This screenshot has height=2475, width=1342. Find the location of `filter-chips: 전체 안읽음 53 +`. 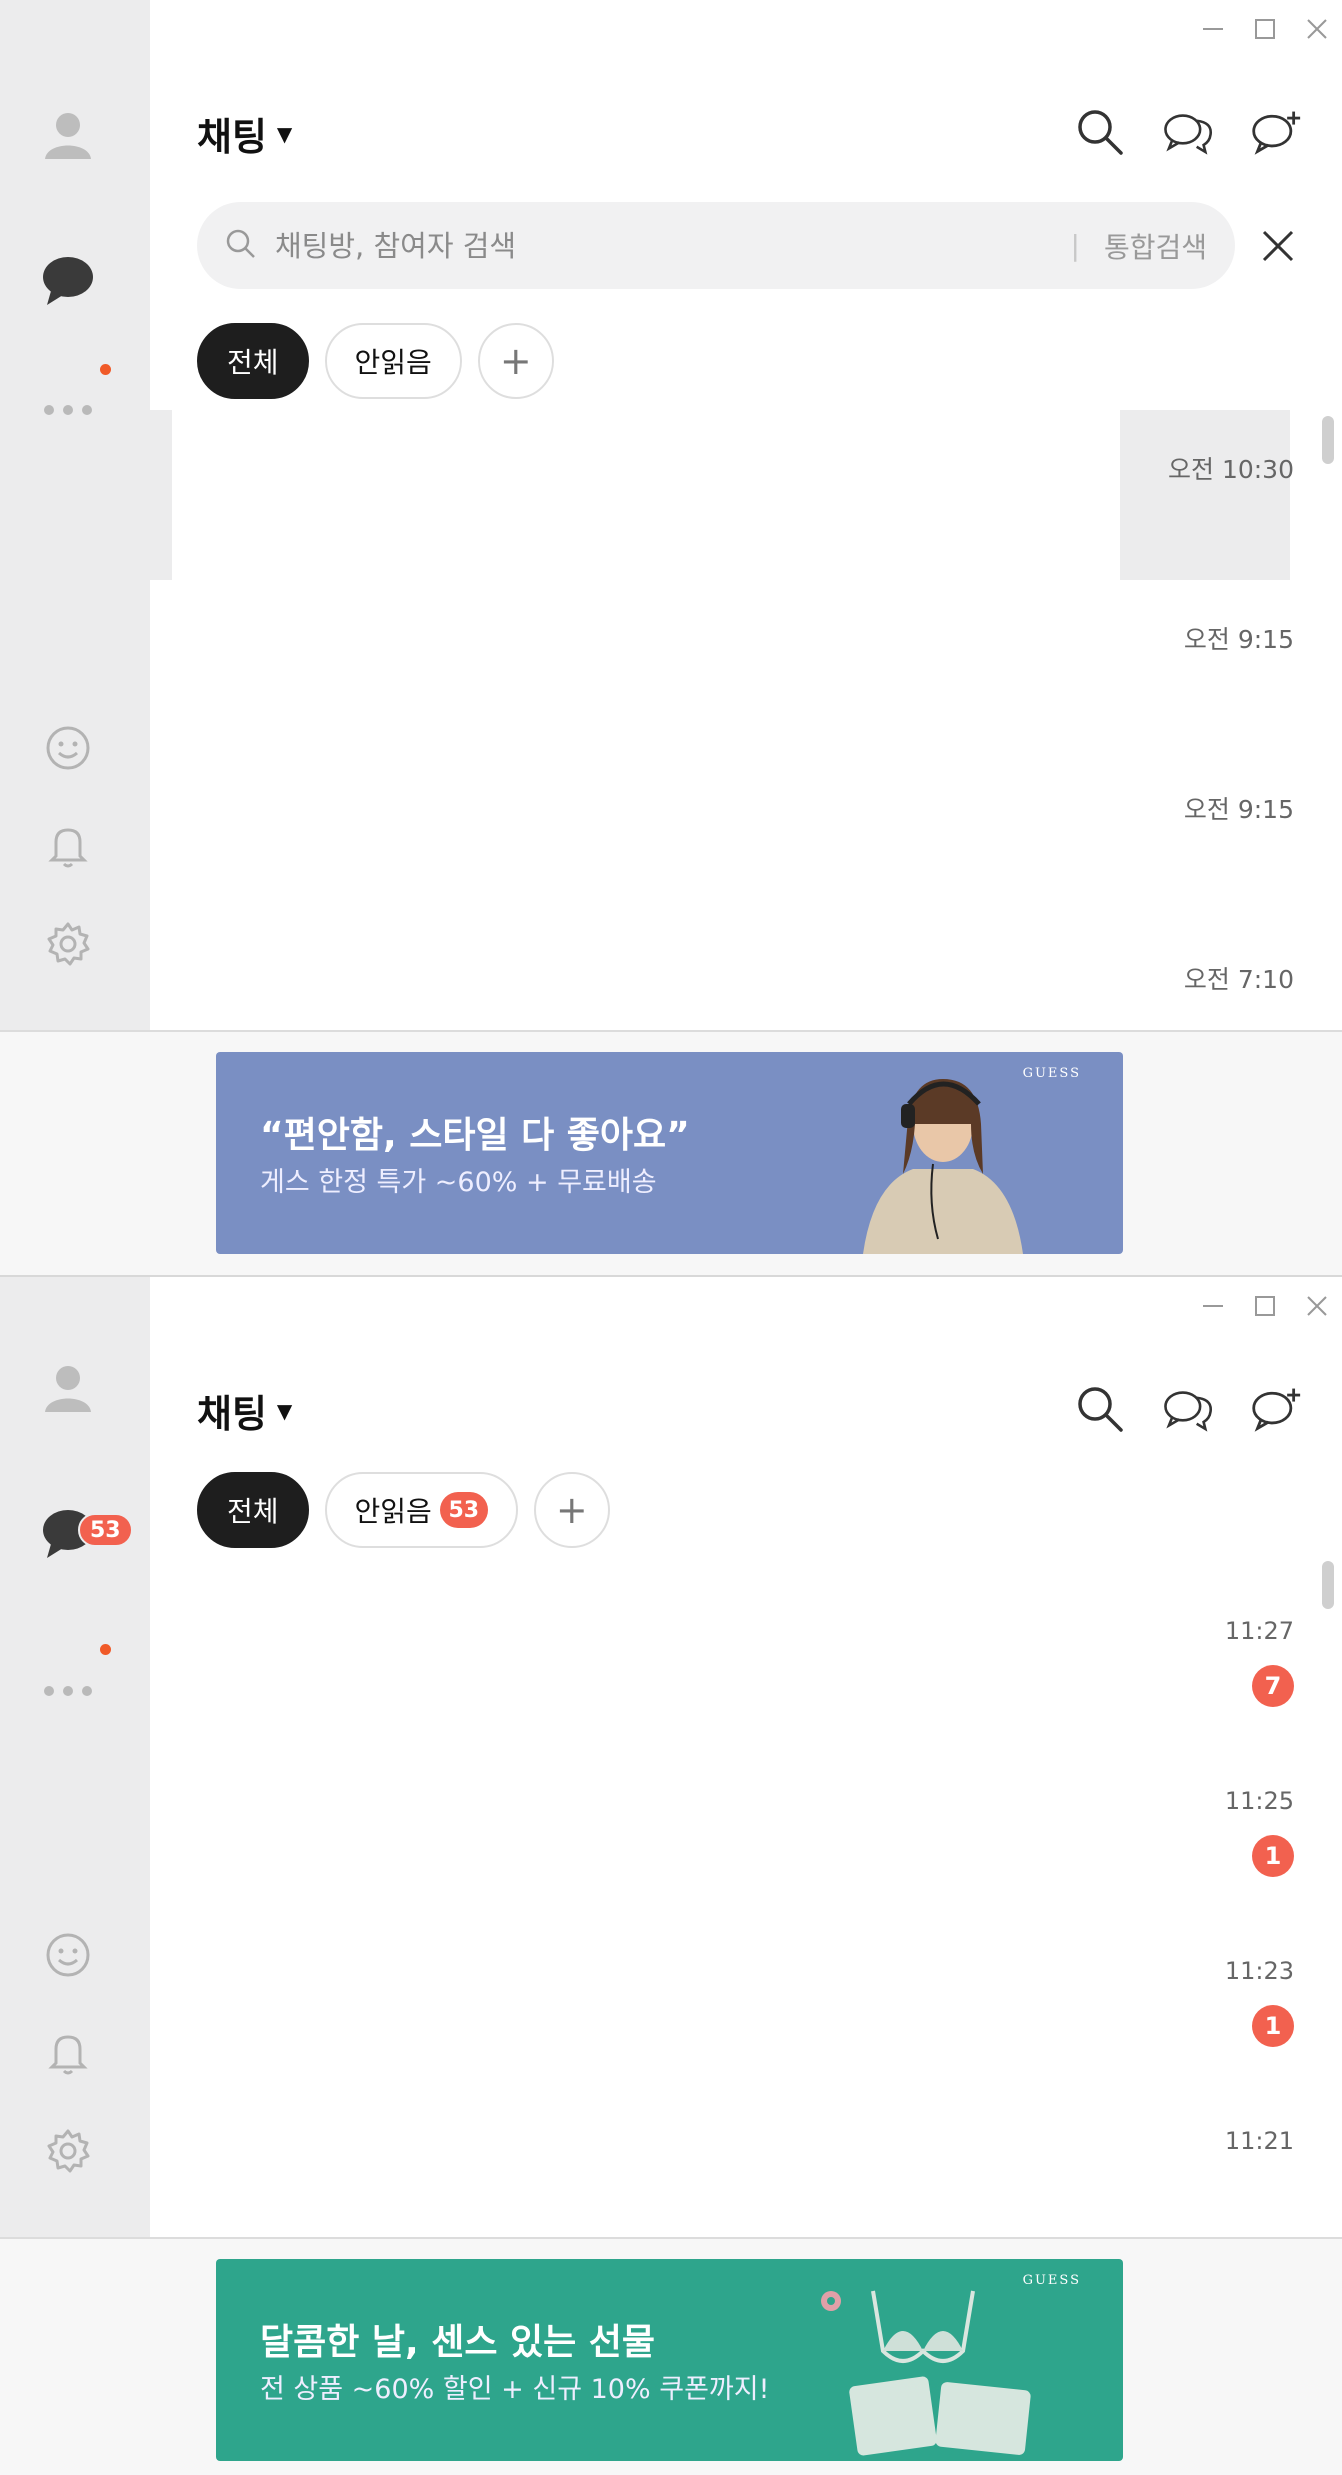

filter-chips: 전체 안읽음 53 + is located at coordinates (403, 1510).